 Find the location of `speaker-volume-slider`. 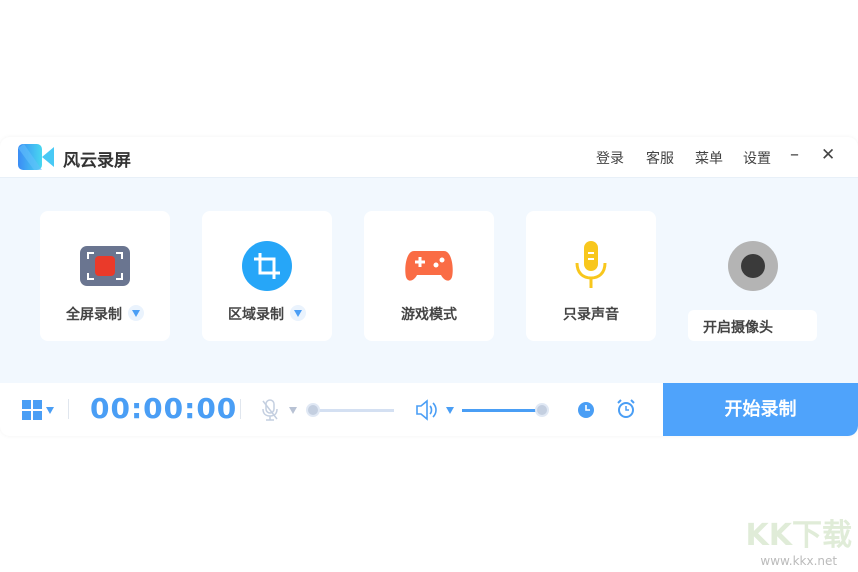

speaker-volume-slider is located at coordinates (502, 410).